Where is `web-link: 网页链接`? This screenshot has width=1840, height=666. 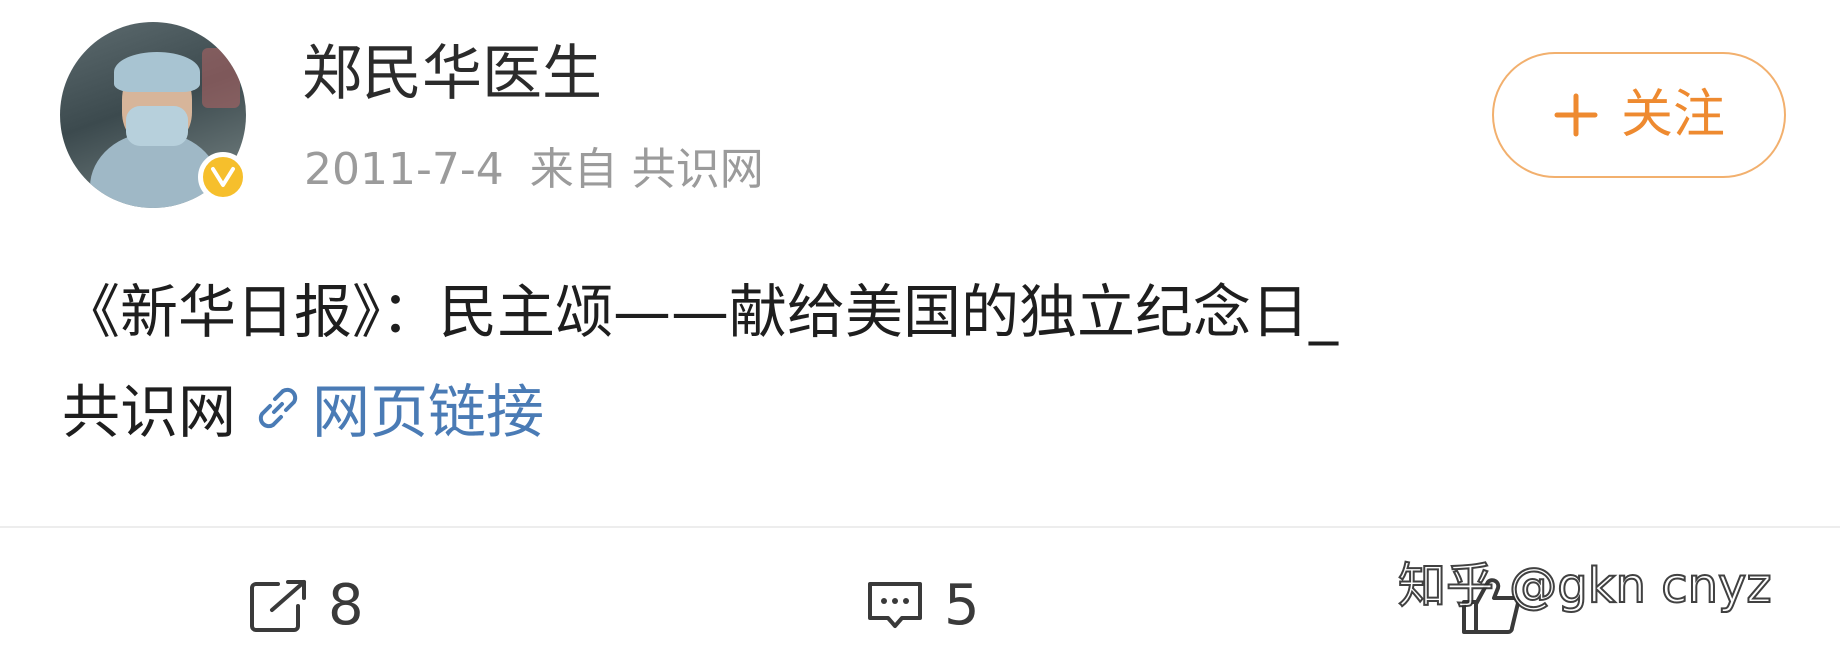
web-link: 网页链接 is located at coordinates (396, 412).